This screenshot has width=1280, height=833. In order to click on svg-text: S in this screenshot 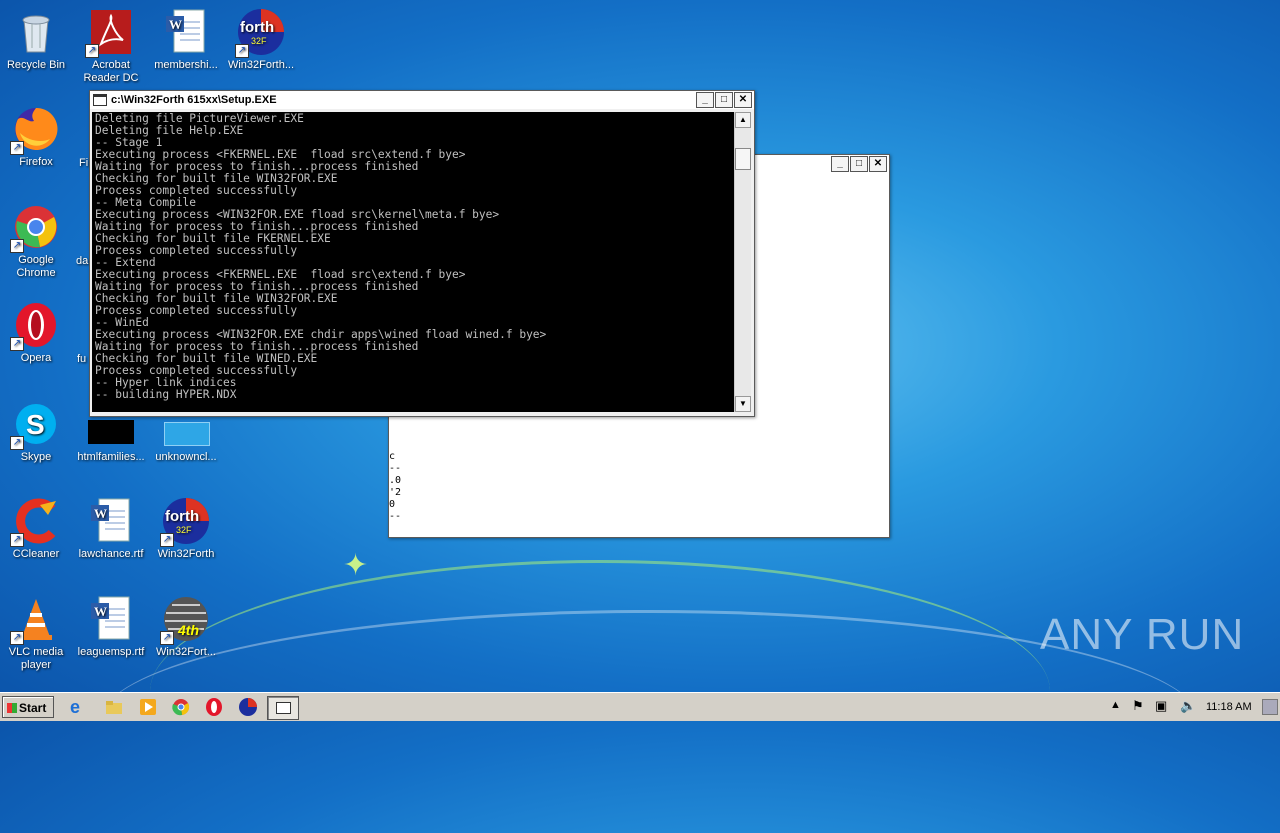, I will do `click(35, 424)`.